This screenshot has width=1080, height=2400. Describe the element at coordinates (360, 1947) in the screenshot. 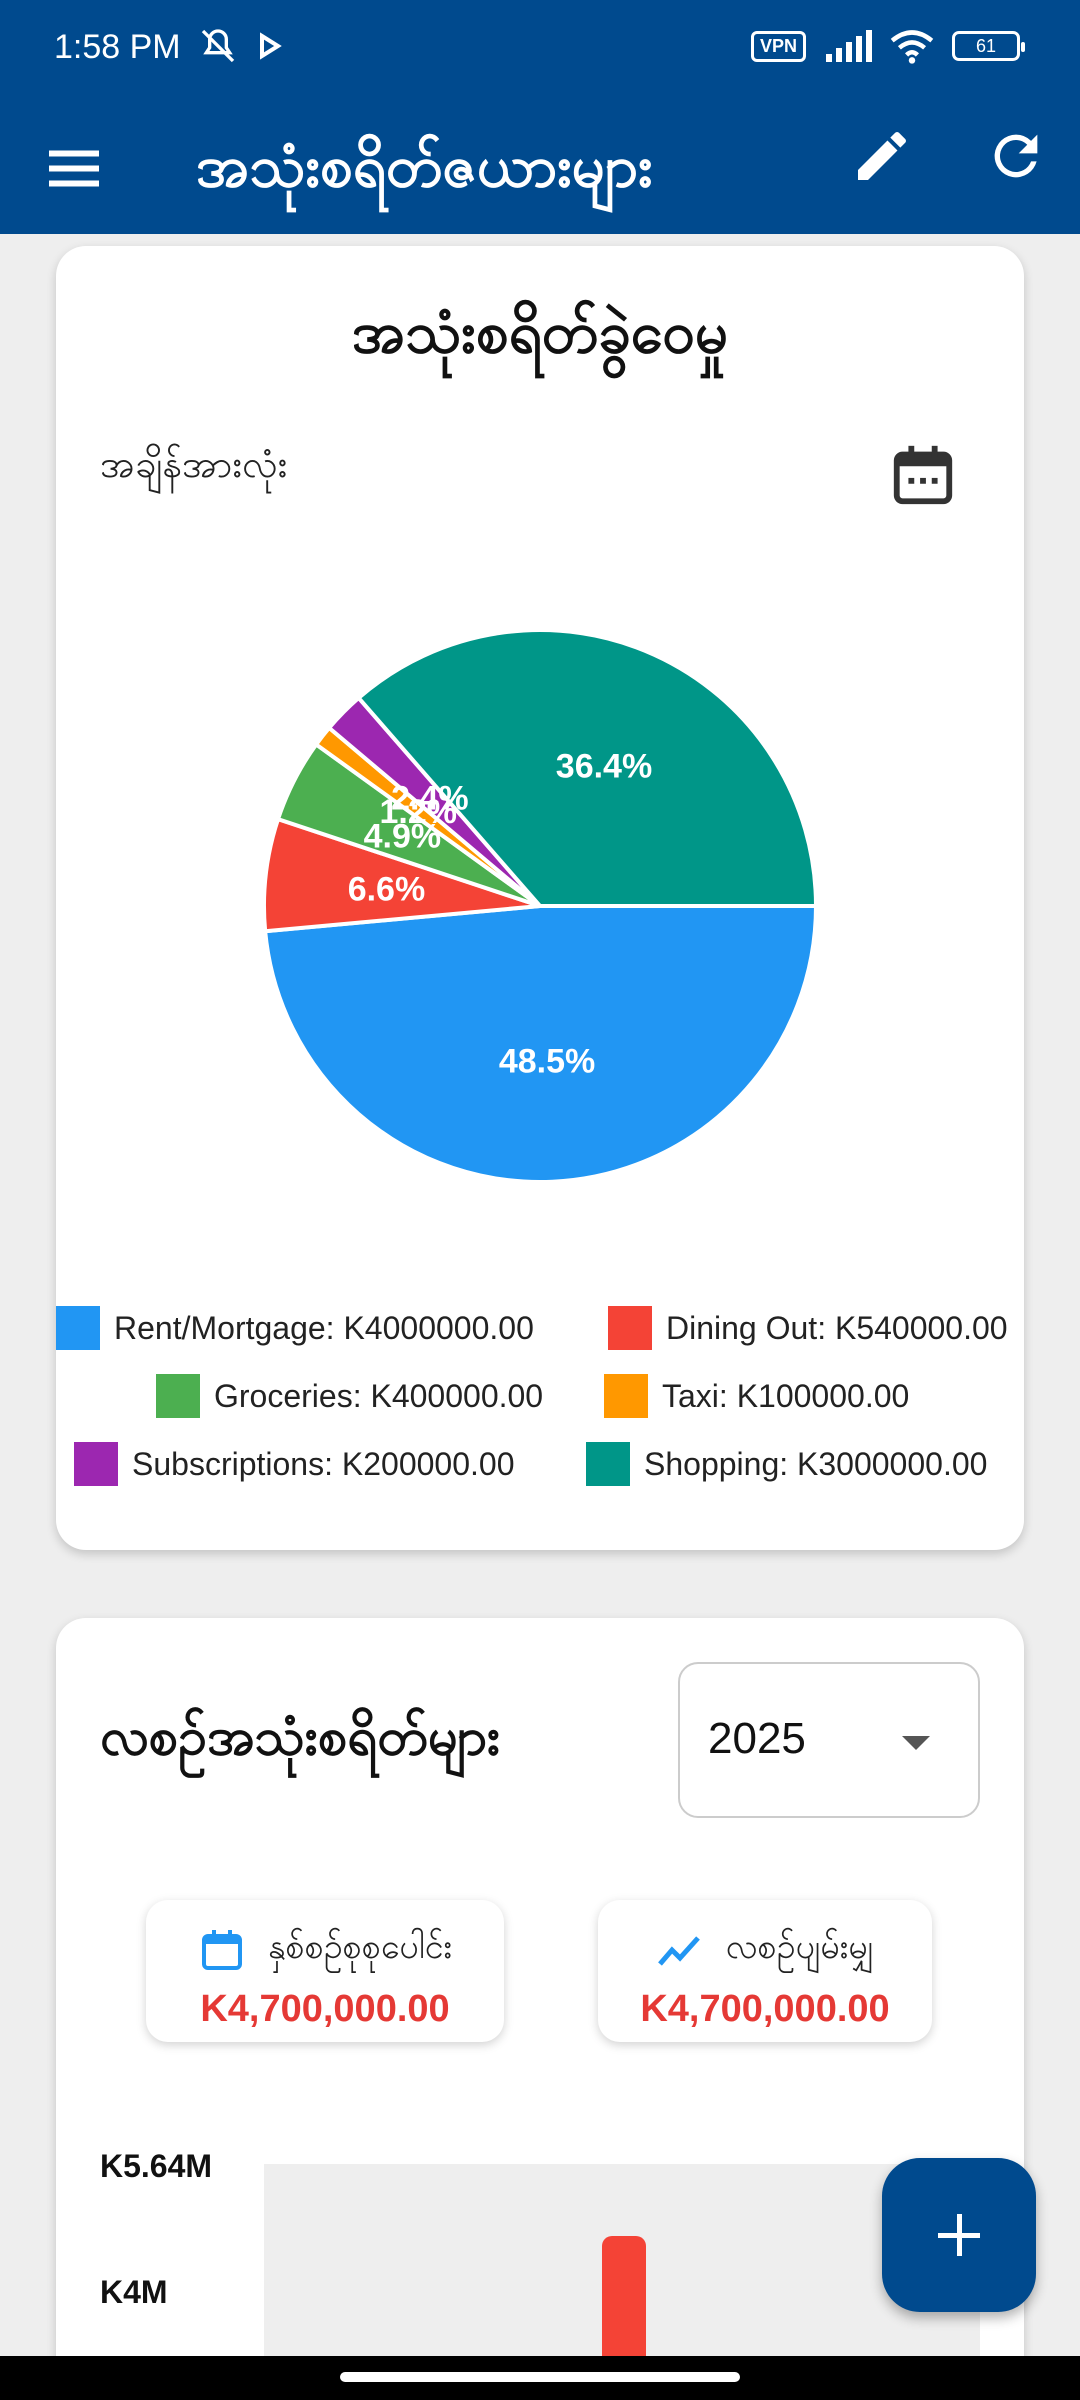

I see `yearly-total-label: နှစ်စဉ်စုစုပေါင်း` at that location.